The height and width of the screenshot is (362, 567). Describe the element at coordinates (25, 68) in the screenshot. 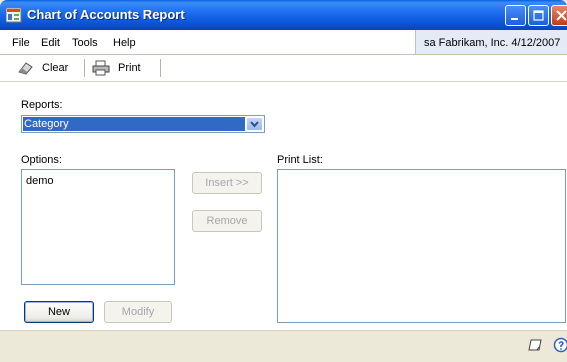

I see `eraser-icon` at that location.